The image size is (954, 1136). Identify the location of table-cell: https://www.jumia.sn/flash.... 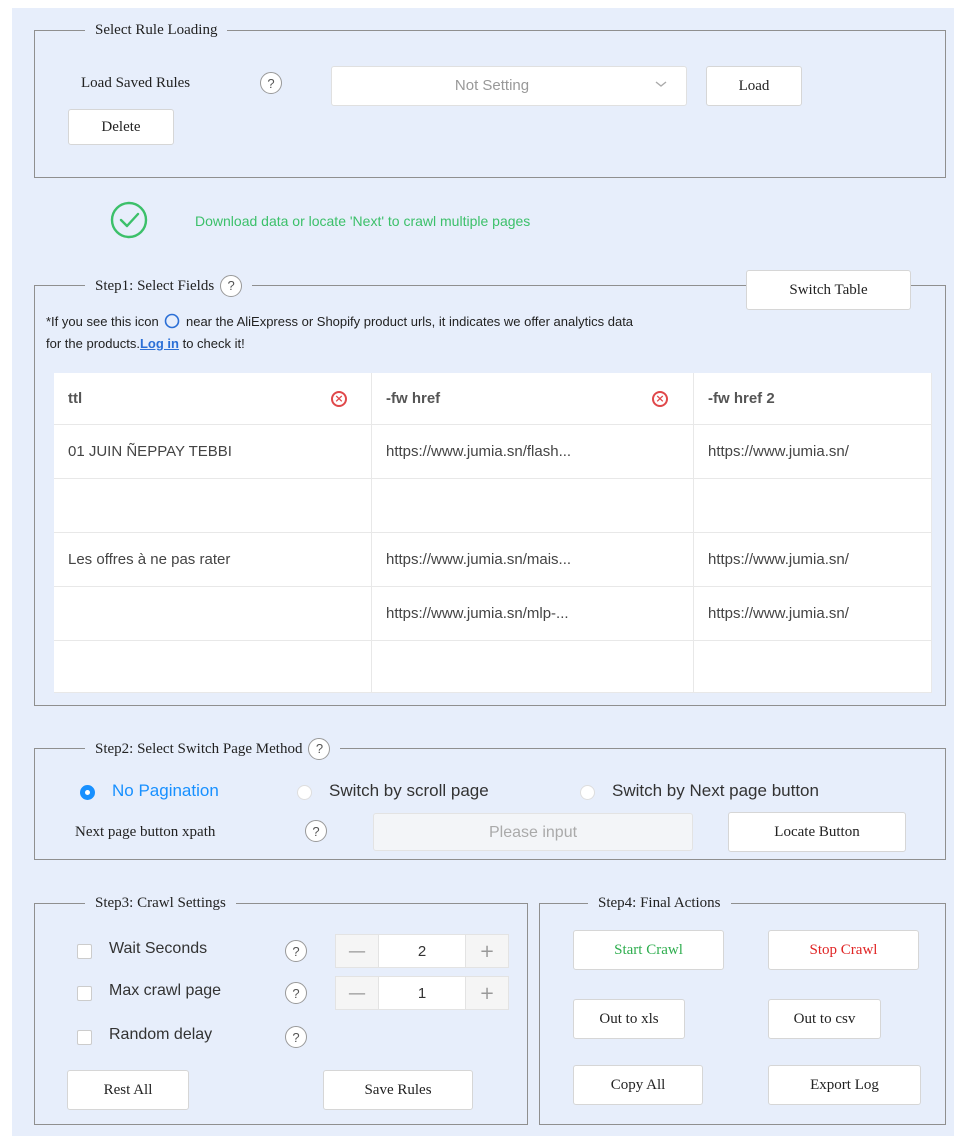
(533, 452).